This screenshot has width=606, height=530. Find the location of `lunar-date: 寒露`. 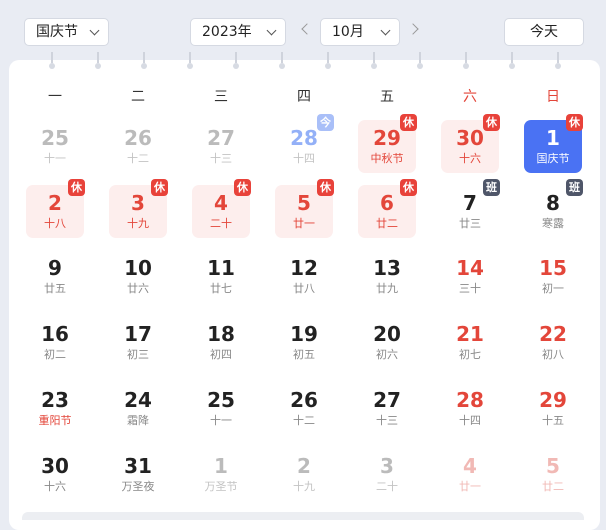

lunar-date: 寒露 is located at coordinates (553, 223).